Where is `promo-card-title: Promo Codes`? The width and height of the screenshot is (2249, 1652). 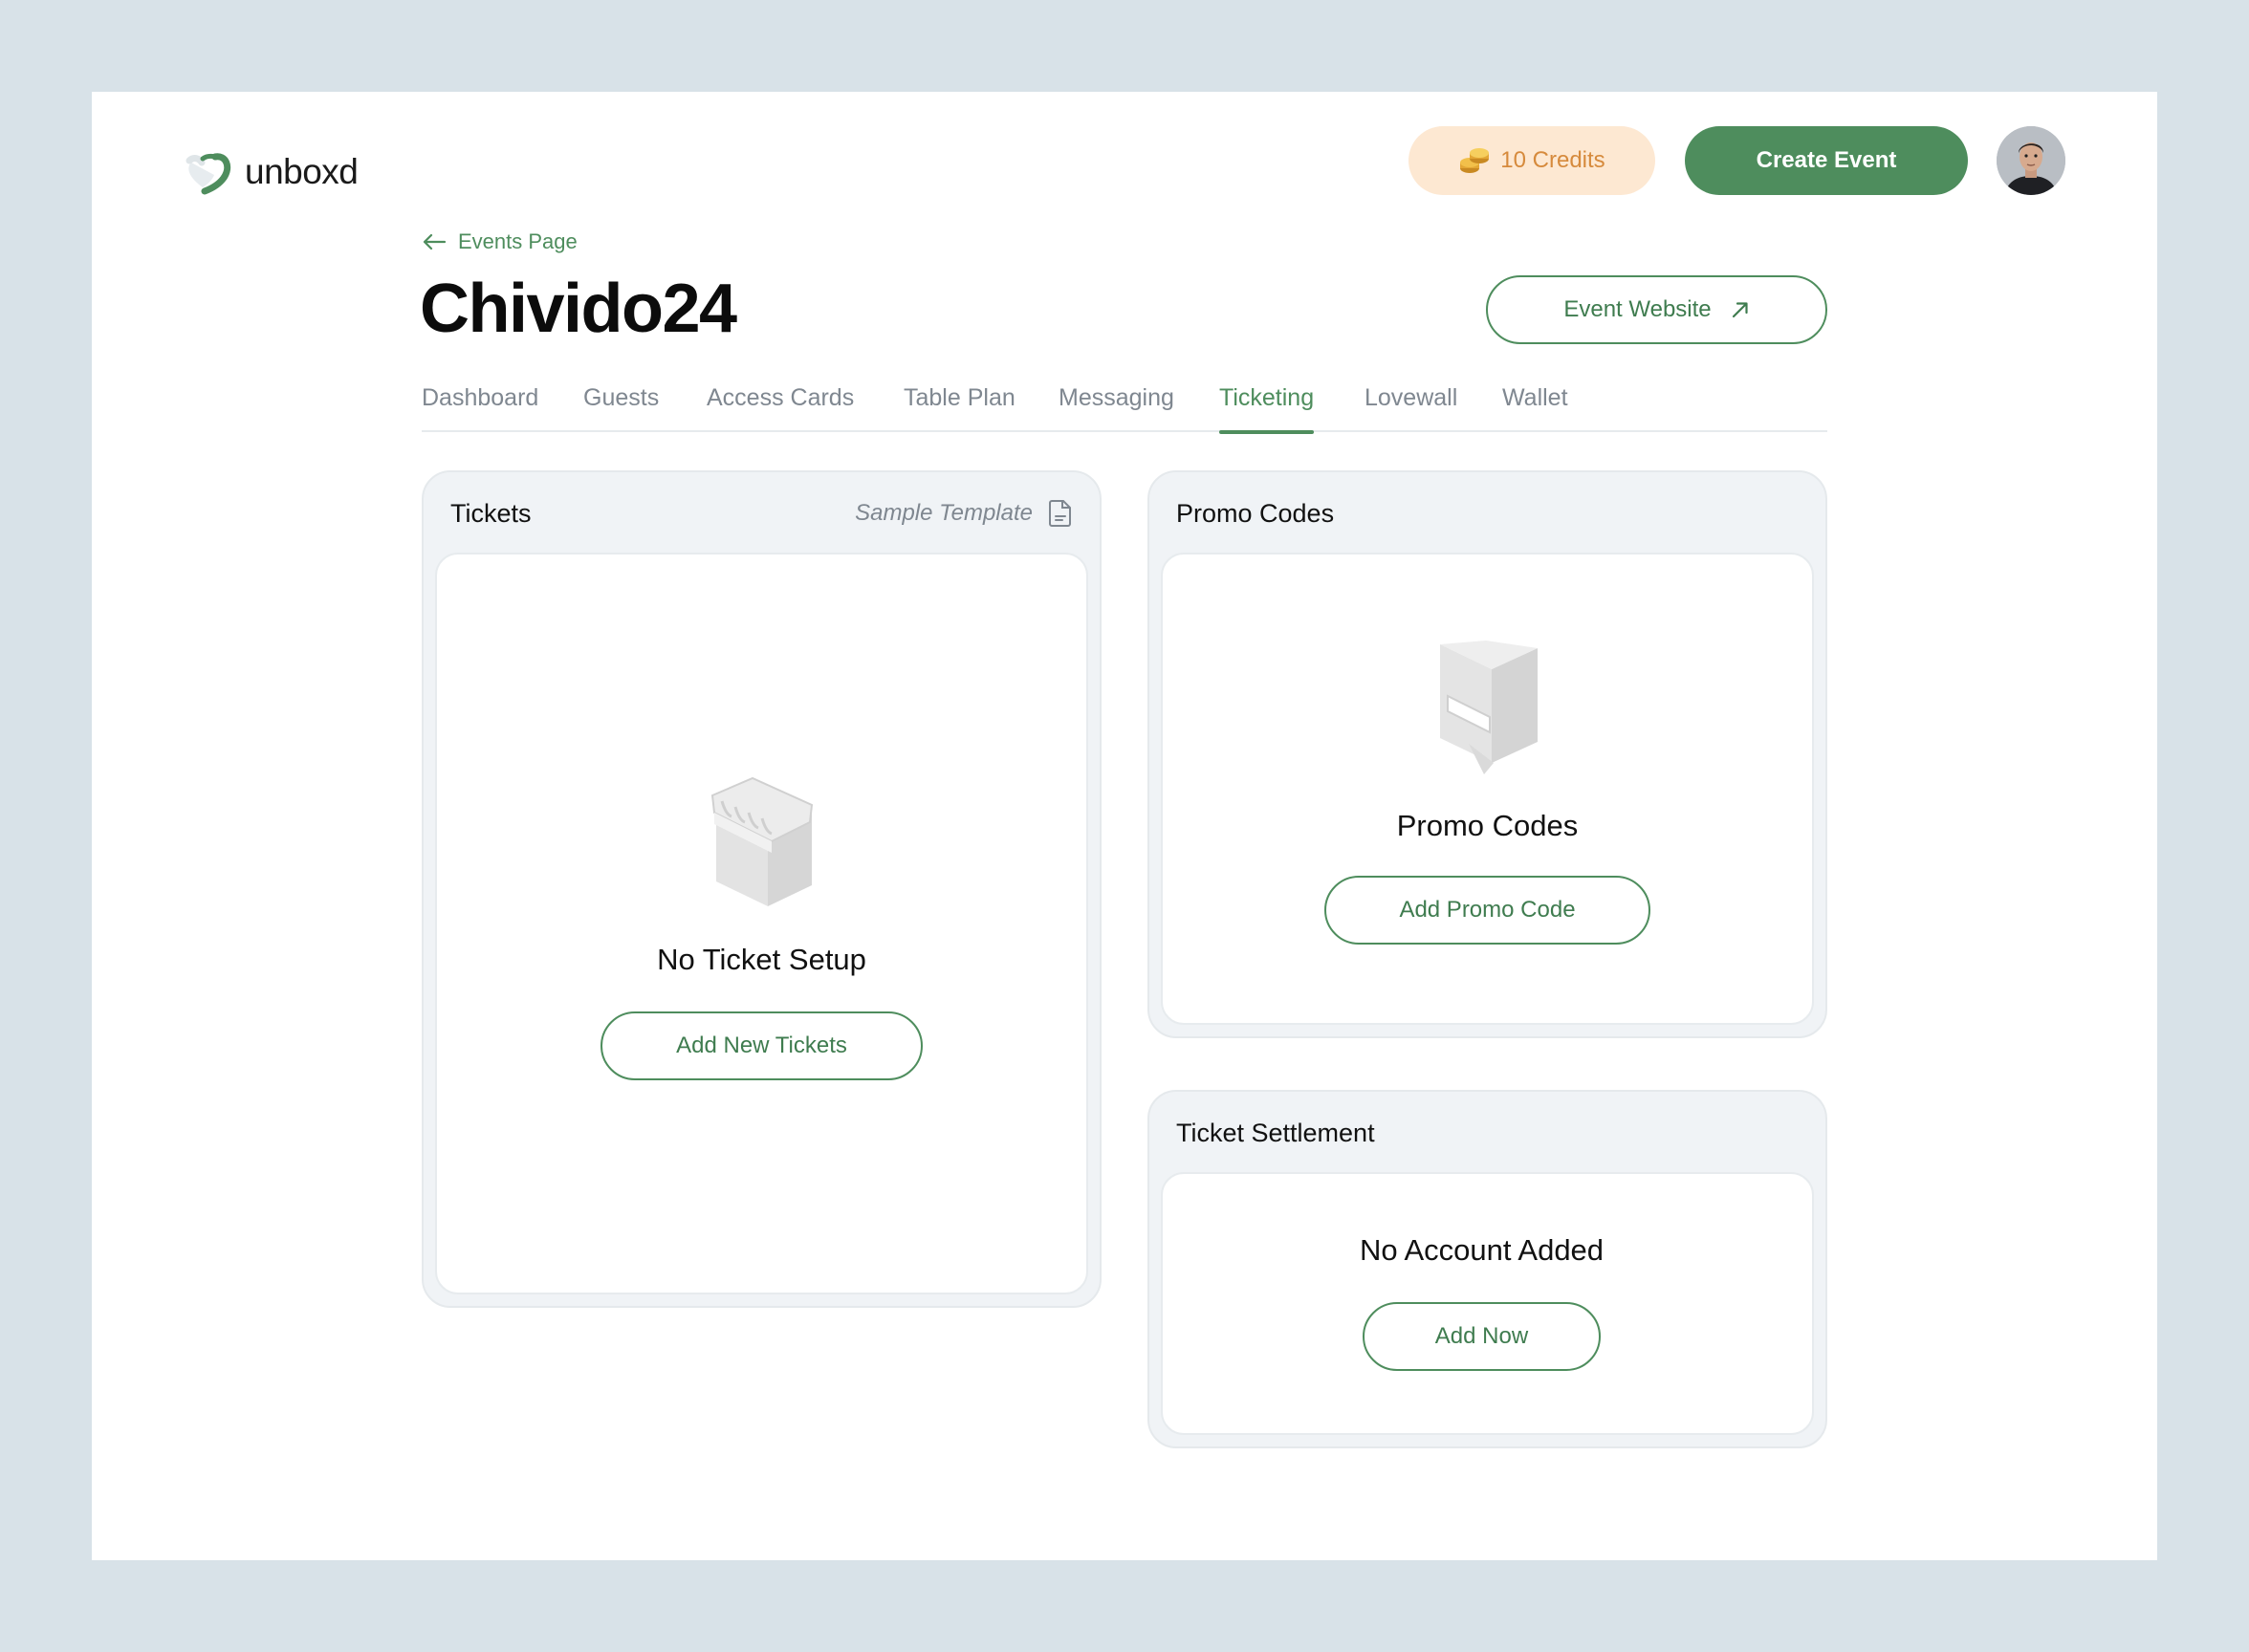
promo-card-title: Promo Codes is located at coordinates (1255, 513).